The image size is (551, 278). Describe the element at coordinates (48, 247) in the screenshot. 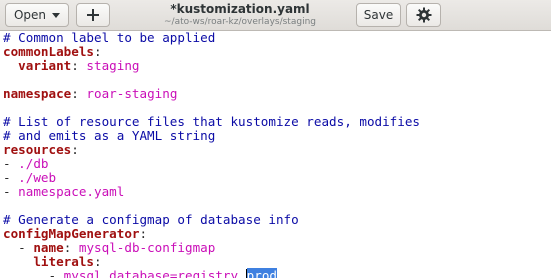

I see `yaml-key: name` at that location.